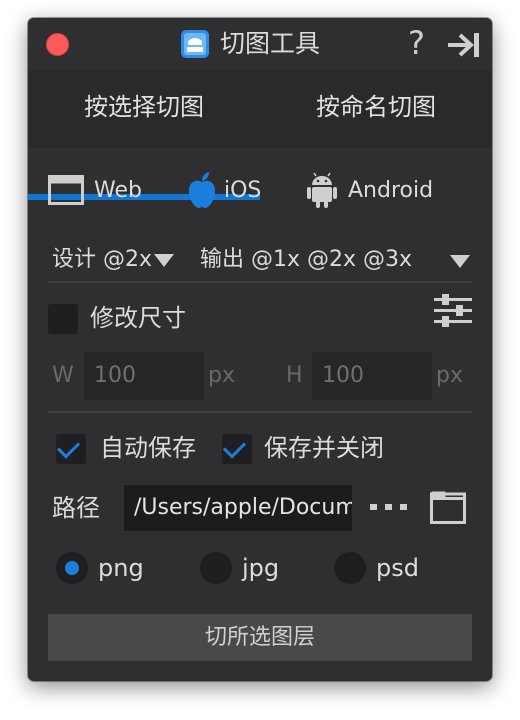  Describe the element at coordinates (448, 507) in the screenshot. I see `folder-icon` at that location.